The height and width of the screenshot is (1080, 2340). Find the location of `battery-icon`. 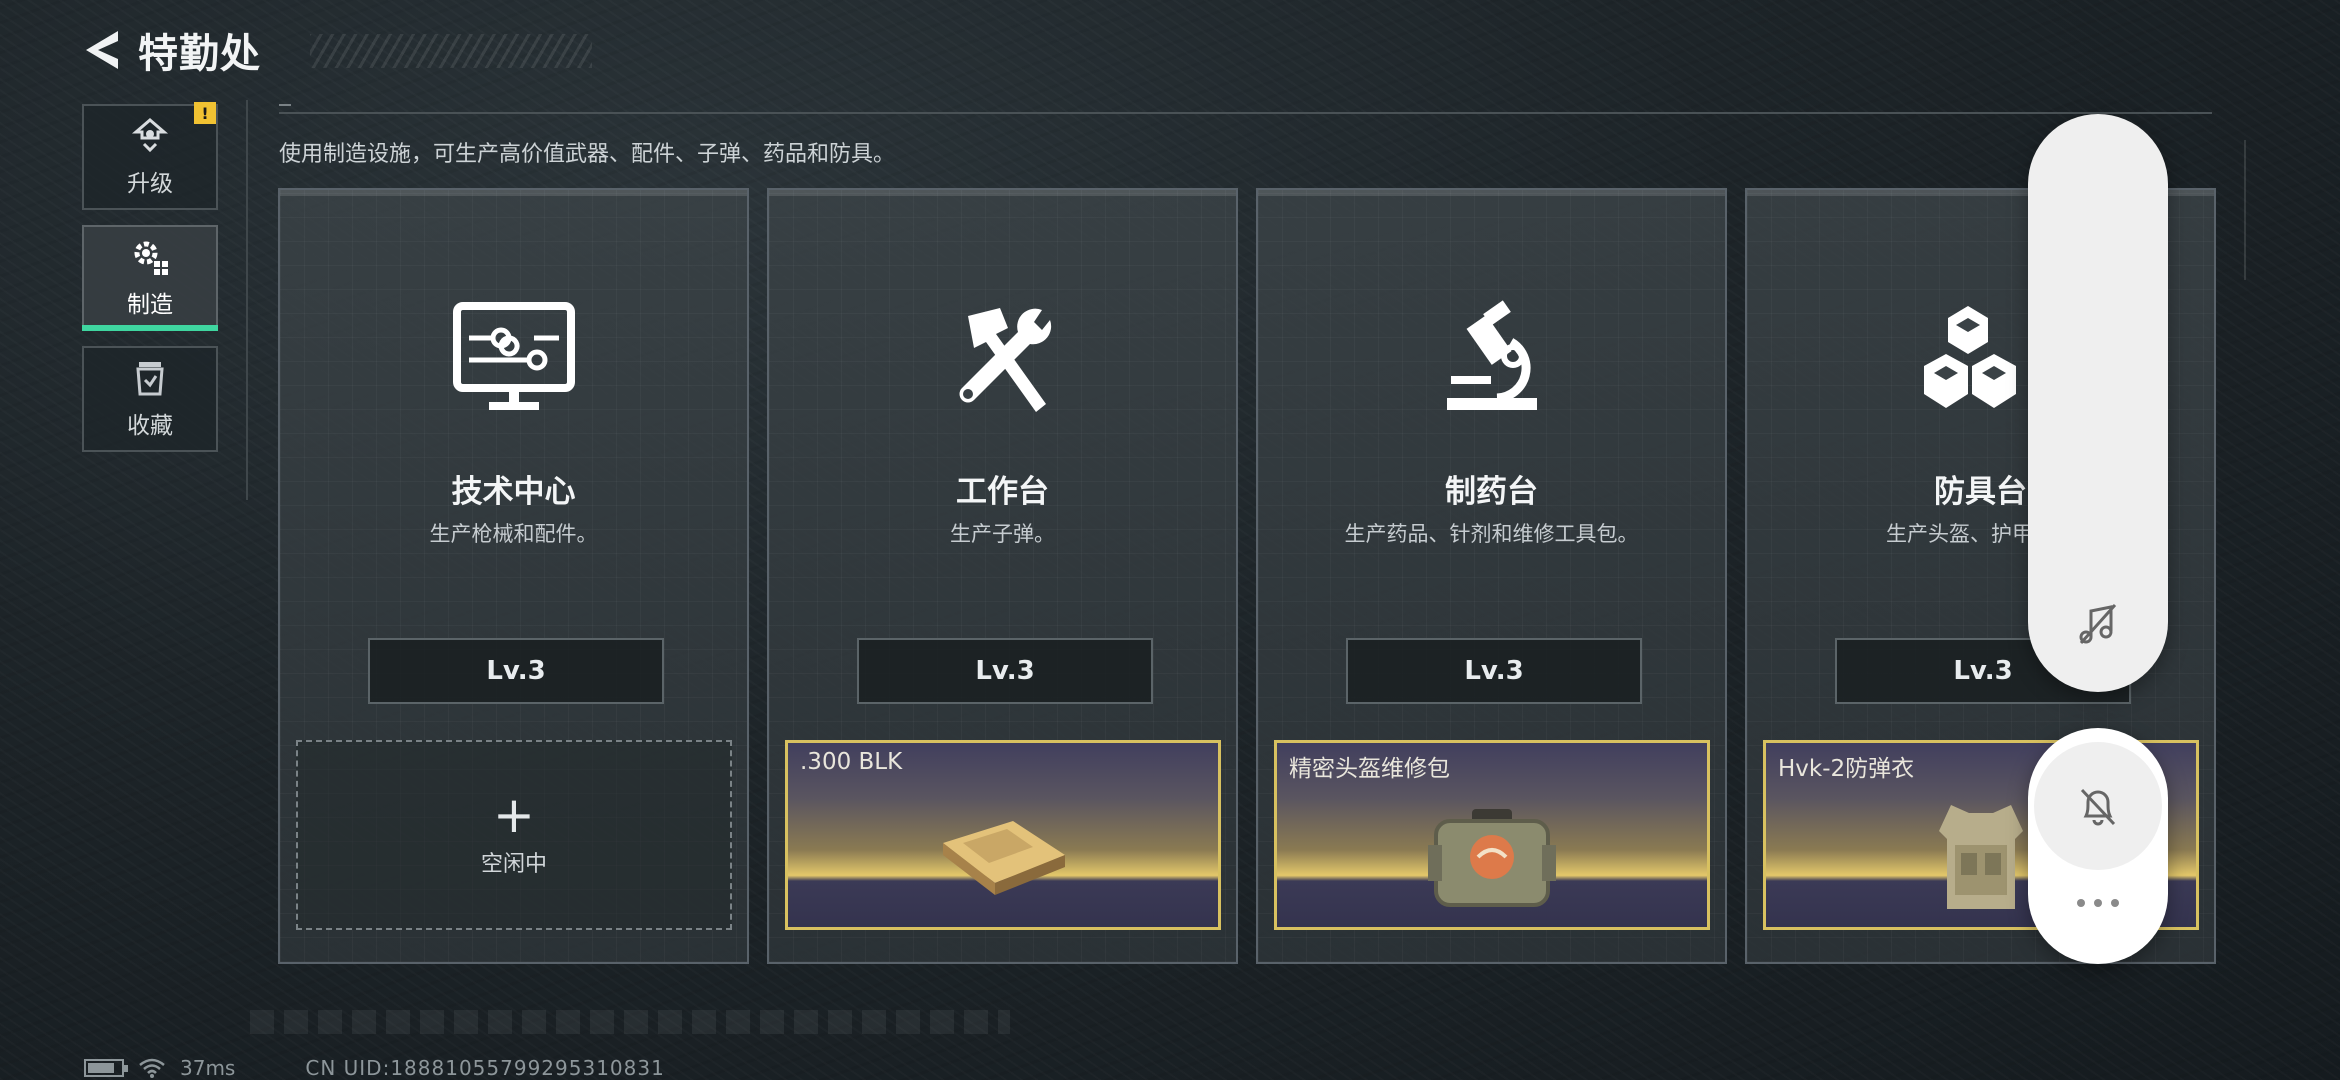

battery-icon is located at coordinates (106, 1068).